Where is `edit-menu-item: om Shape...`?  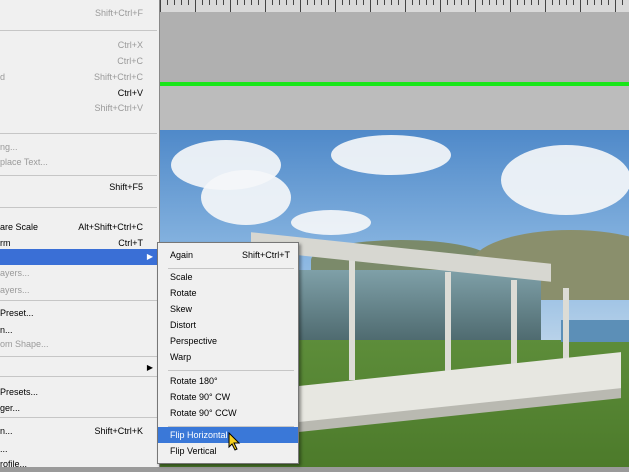
edit-menu-item: om Shape... is located at coordinates (78, 344).